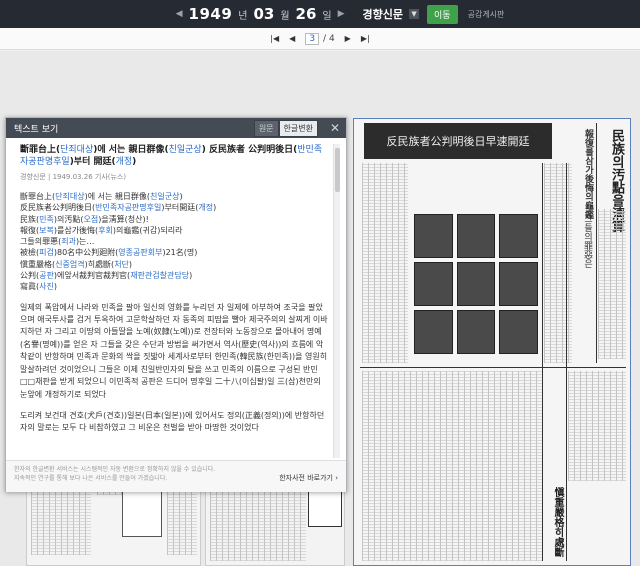 The image size is (640, 566). What do you see at coordinates (124, 162) in the screenshot?
I see `title-gloss: 개정` at bounding box center [124, 162].